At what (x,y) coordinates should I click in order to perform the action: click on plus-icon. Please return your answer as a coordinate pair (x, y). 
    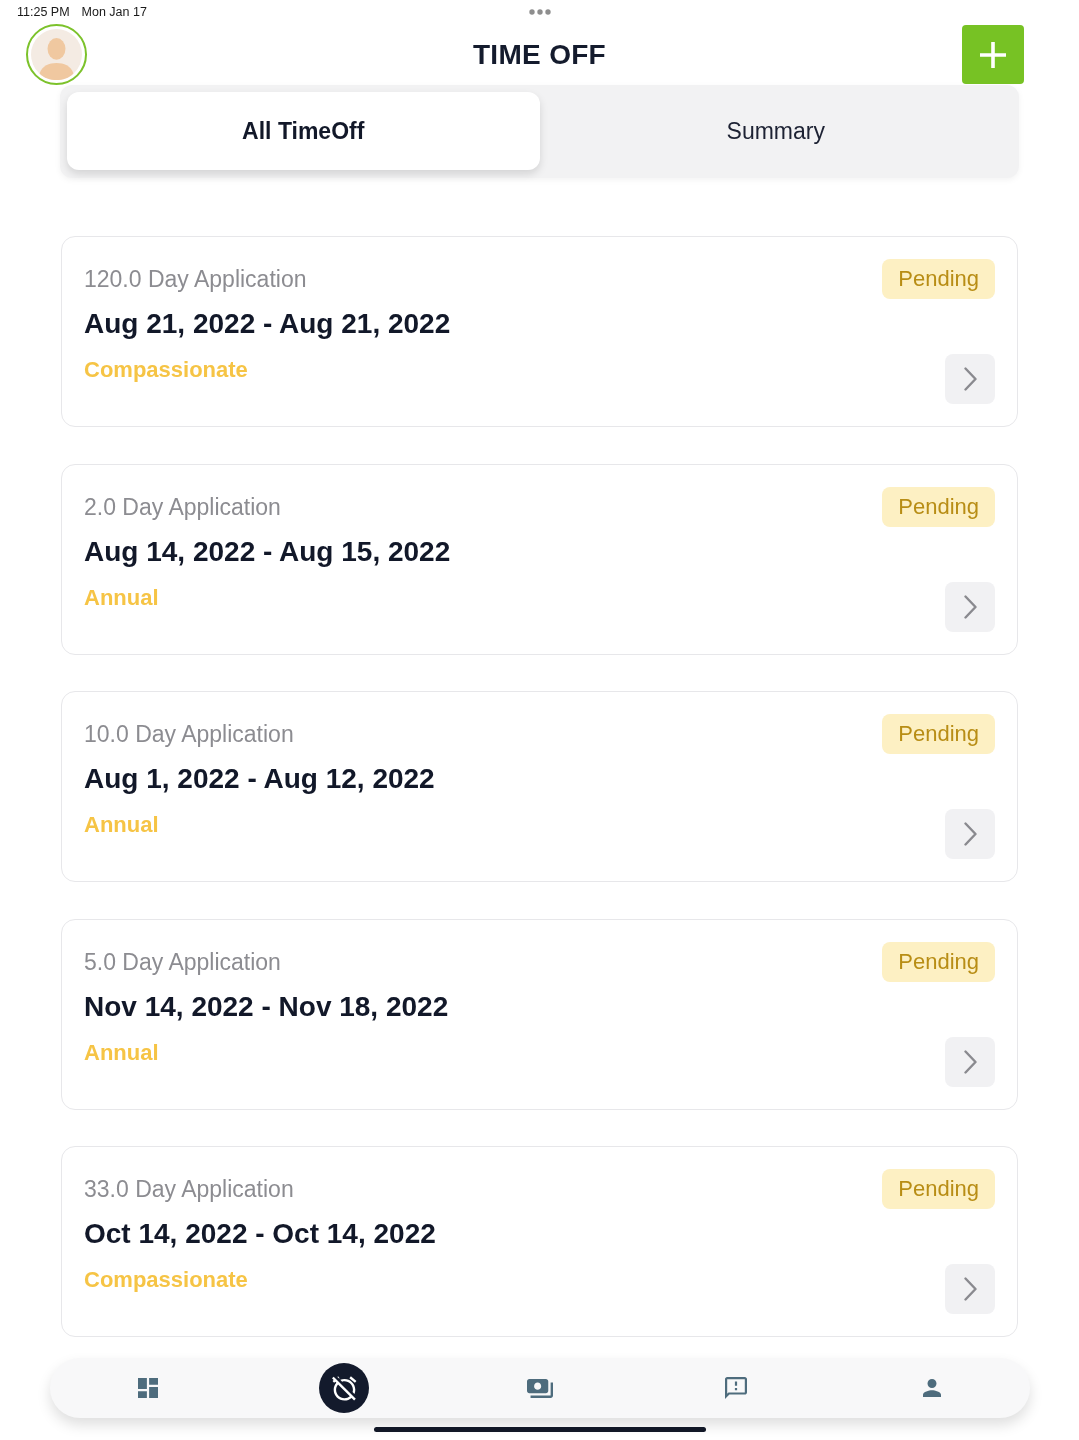
    Looking at the image, I should click on (993, 54).